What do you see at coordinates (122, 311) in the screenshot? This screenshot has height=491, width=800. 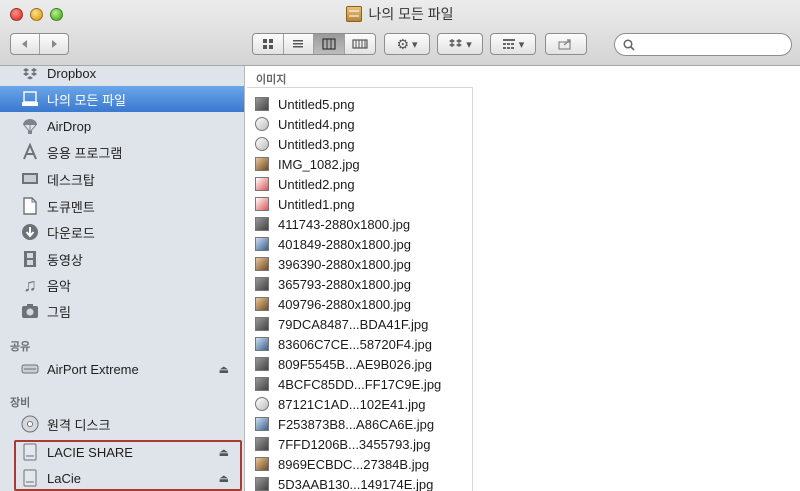 I see `sidebar-item-pictures: 그림` at bounding box center [122, 311].